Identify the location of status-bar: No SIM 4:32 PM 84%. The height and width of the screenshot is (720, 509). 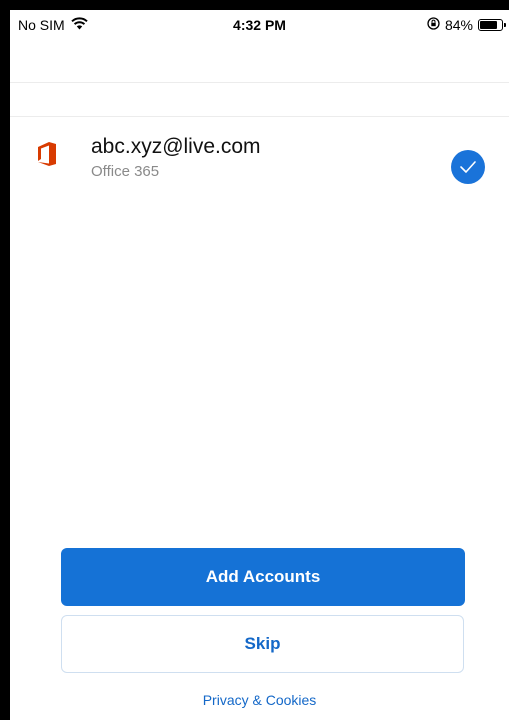
(259, 25).